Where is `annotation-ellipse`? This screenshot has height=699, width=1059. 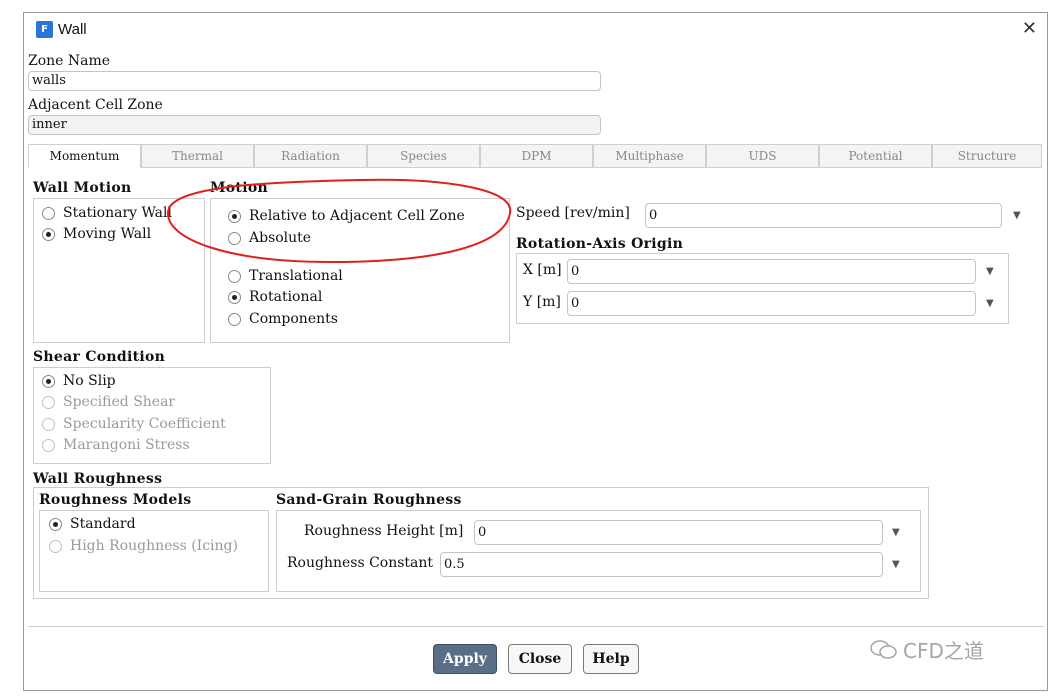
annotation-ellipse is located at coordinates (339, 221).